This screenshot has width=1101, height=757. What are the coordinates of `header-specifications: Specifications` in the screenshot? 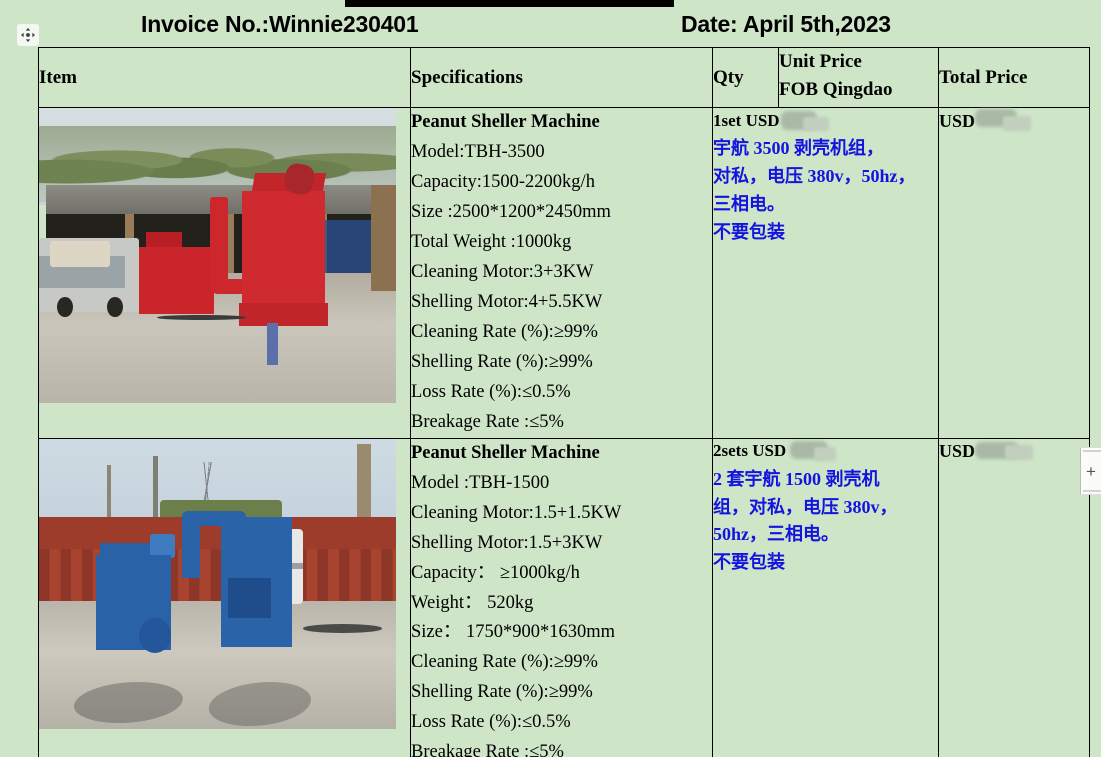 It's located at (561, 77).